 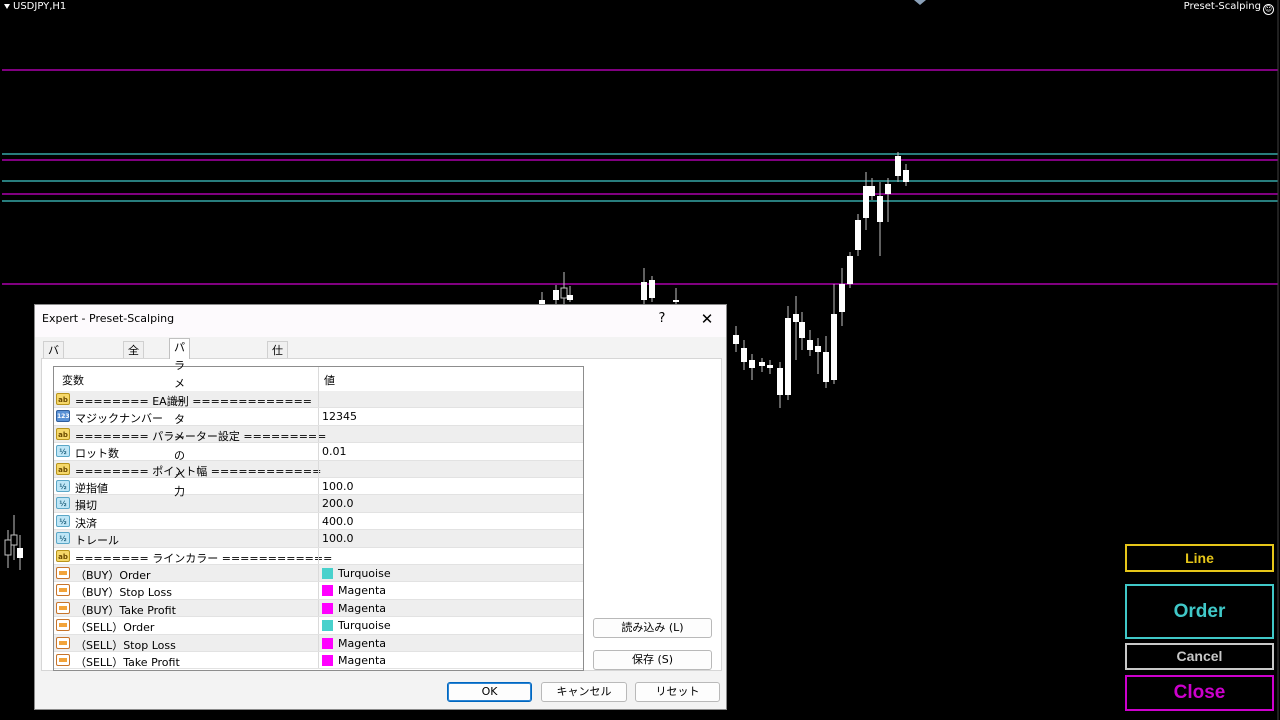 What do you see at coordinates (7, 6) in the screenshot?
I see `dropdown-triangle-icon` at bounding box center [7, 6].